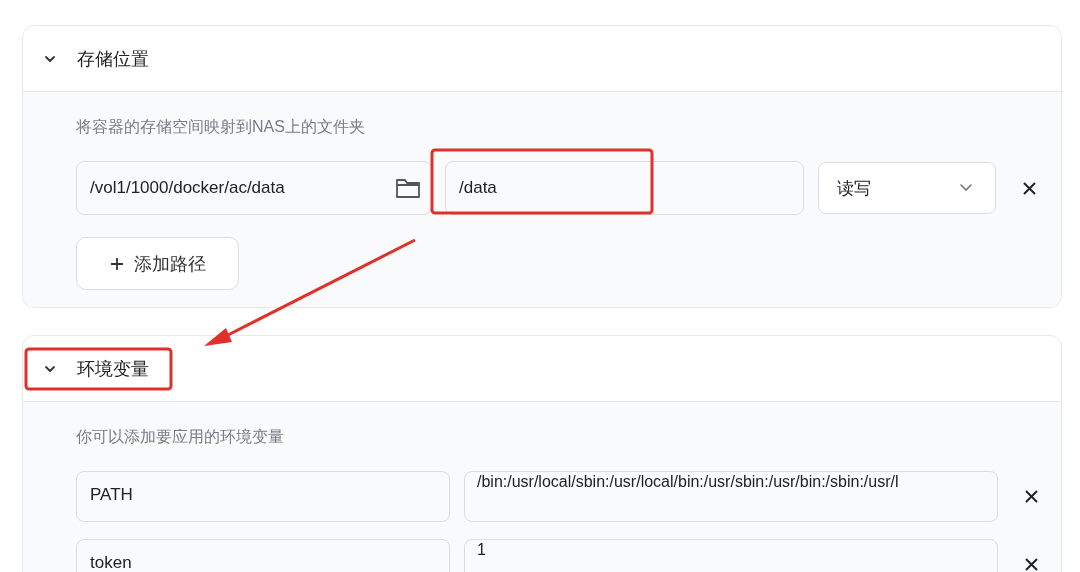 The width and height of the screenshot is (1080, 572). I want to click on caret-icon, so click(966, 188).